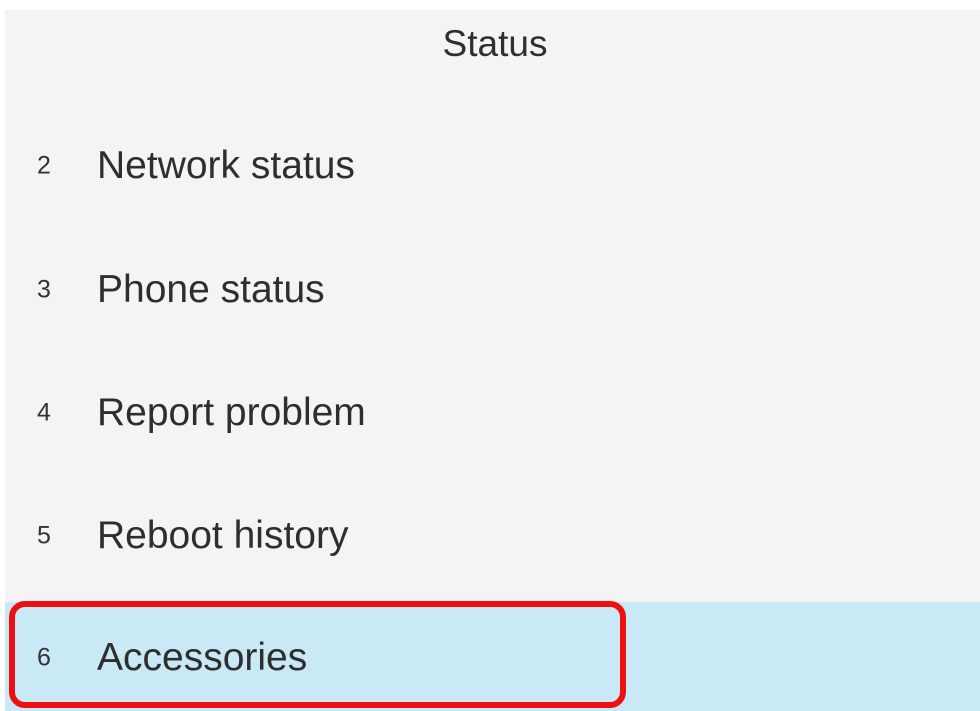 Image resolution: width=980 pixels, height=711 pixels. Describe the element at coordinates (223, 535) in the screenshot. I see `menu-item-label: Reboot history` at that location.